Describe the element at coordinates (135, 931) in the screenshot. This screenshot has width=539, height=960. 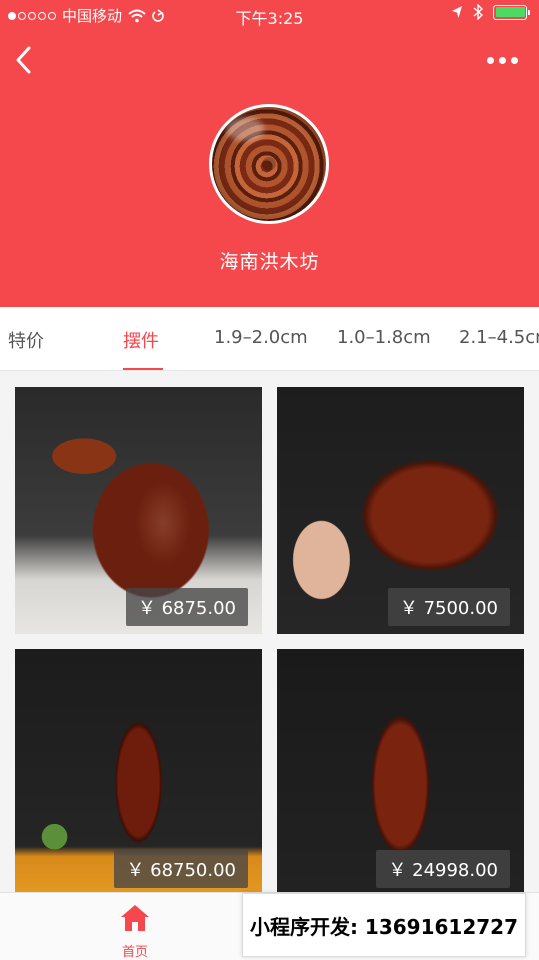
I see `tabbar-item-home: 首页` at that location.